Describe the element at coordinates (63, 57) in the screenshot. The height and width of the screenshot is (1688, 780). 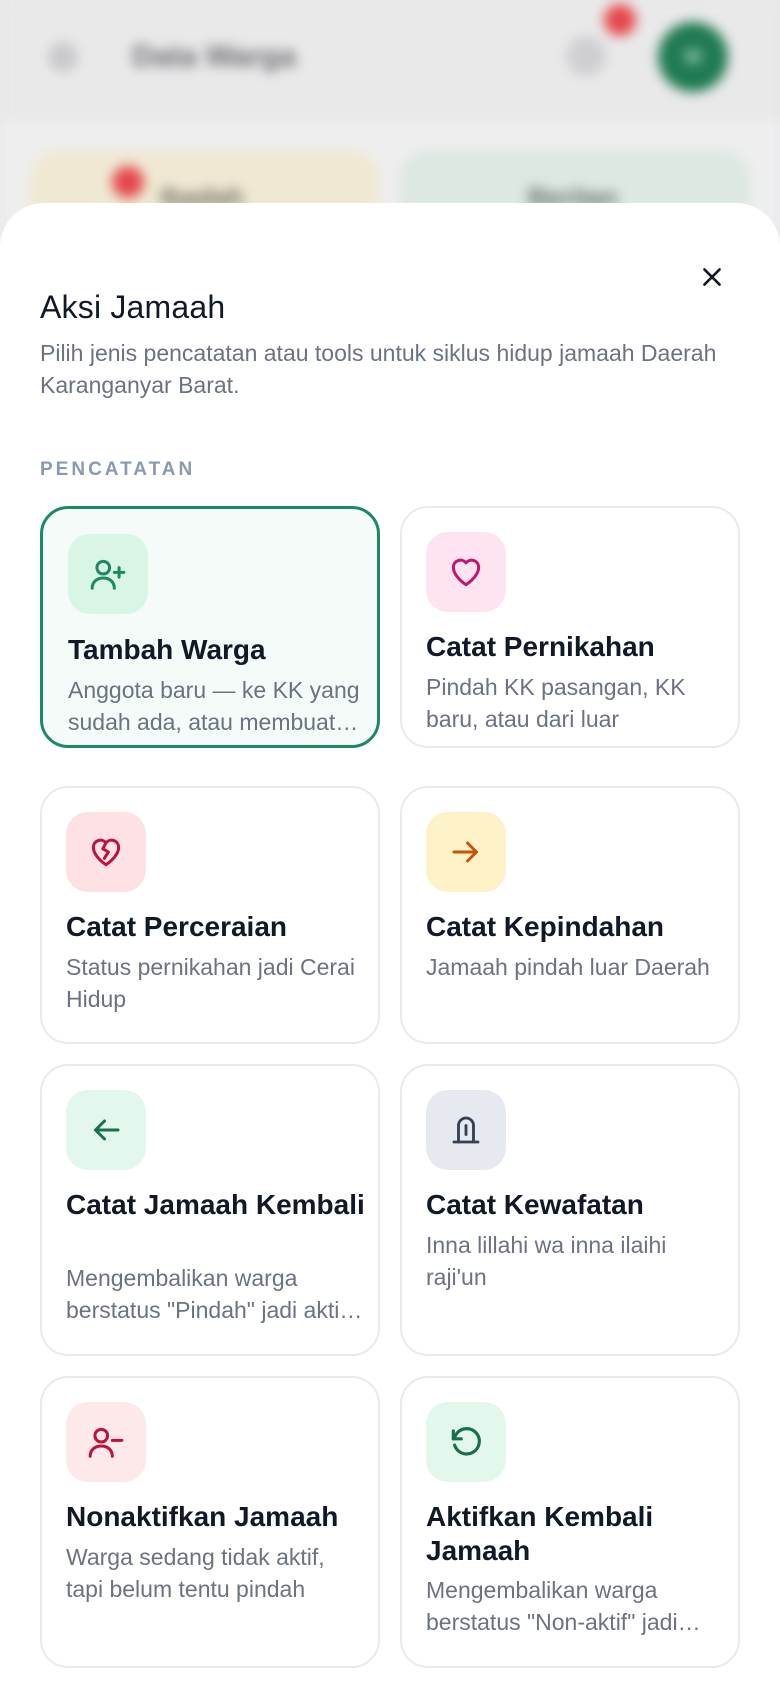
I see `back-icon` at that location.